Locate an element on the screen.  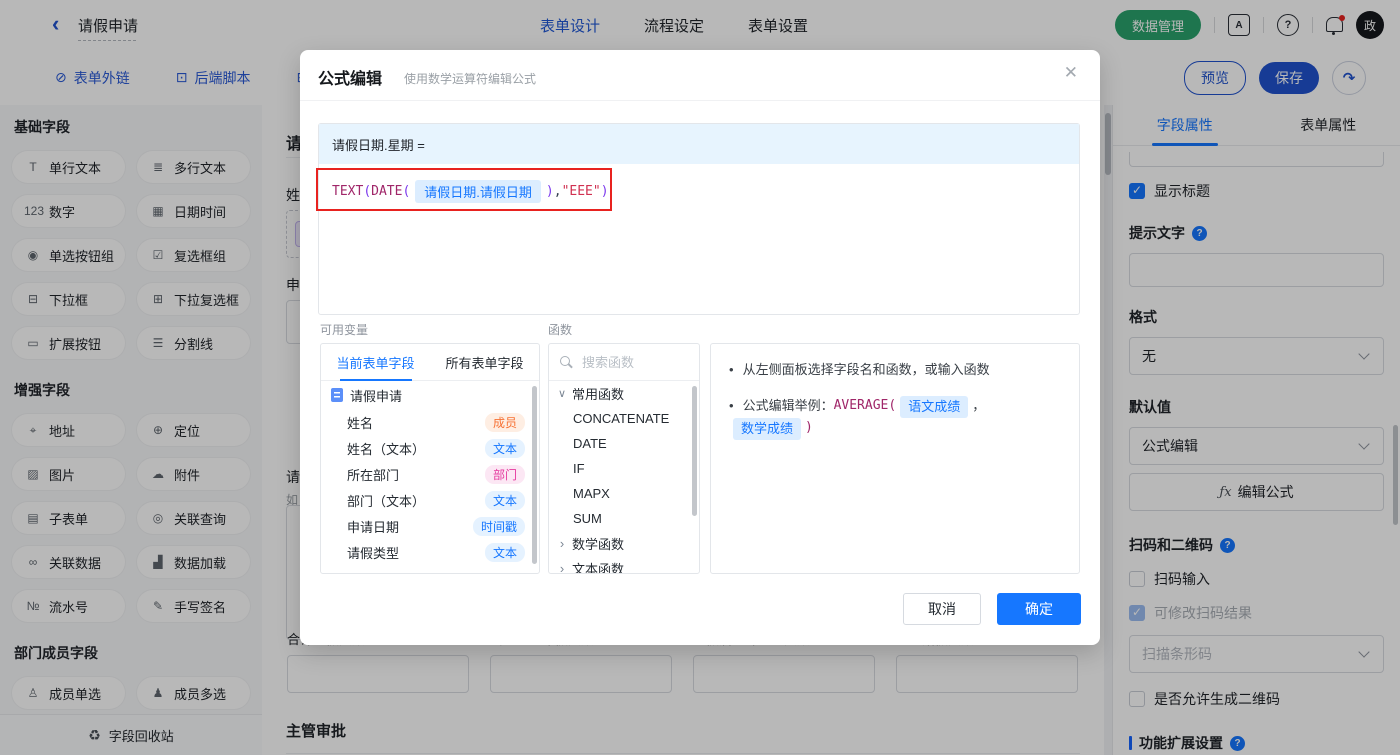
divider is located at coordinates (700, 100).